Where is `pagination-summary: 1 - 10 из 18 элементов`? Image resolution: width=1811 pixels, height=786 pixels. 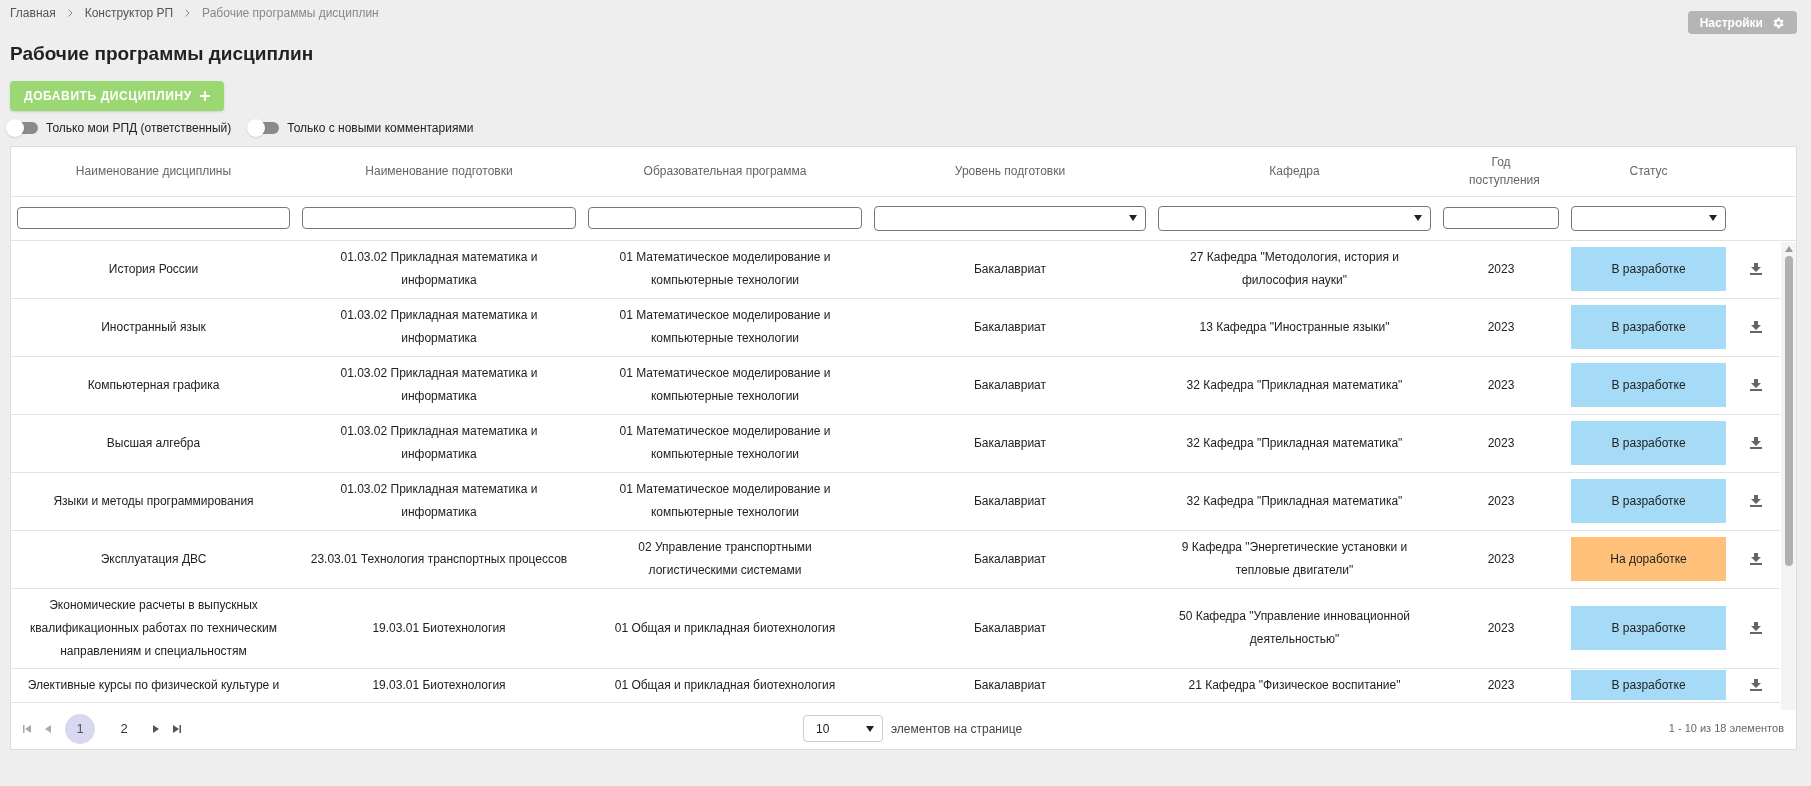 pagination-summary: 1 - 10 из 18 элементов is located at coordinates (1726, 729).